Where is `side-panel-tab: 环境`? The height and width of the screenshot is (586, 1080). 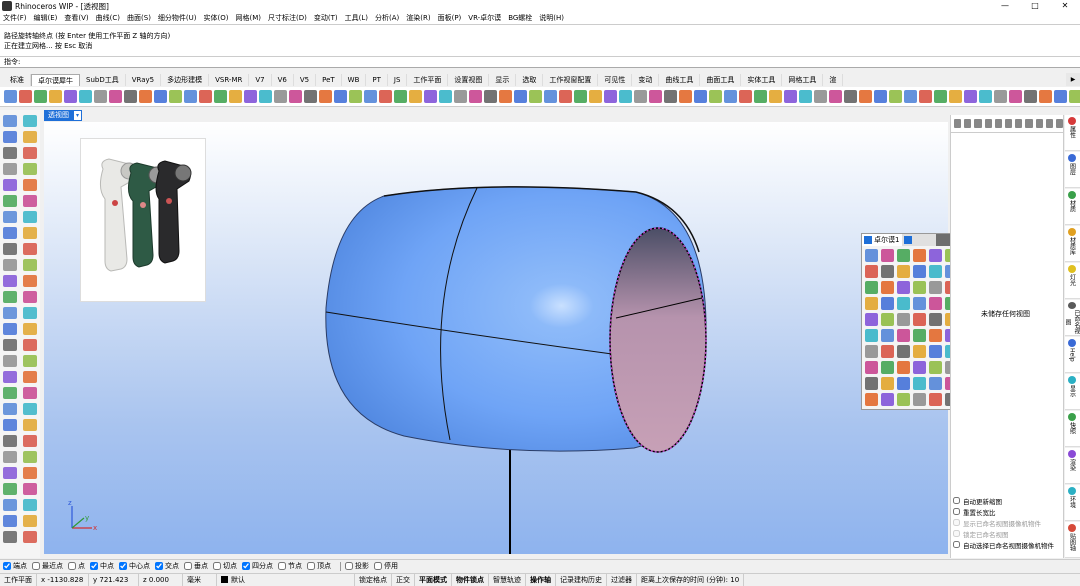 side-panel-tab: 环境 is located at coordinates (1072, 503).